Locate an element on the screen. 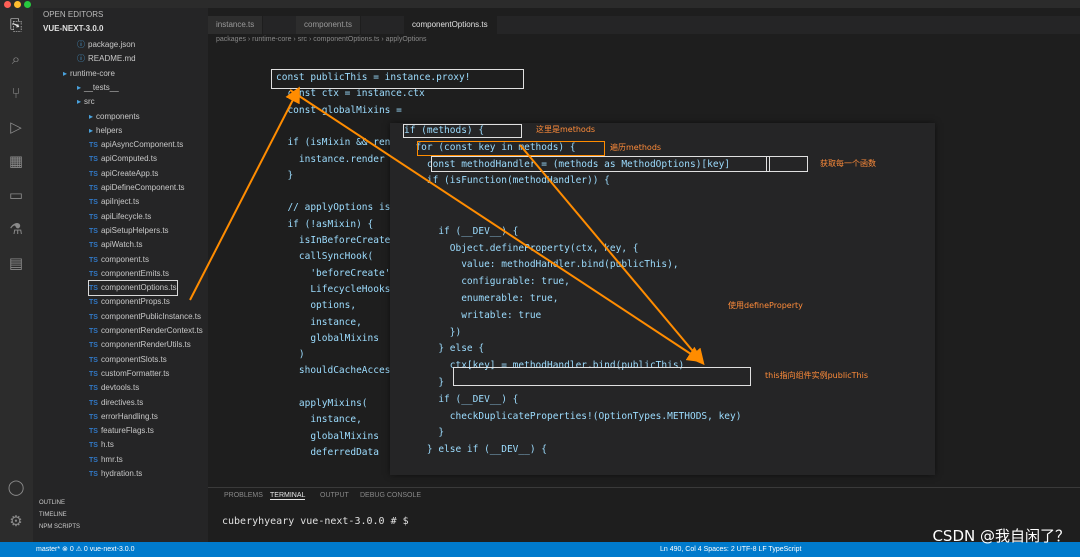 The image size is (1080, 557). panel-tab-problems: PROBLEMS is located at coordinates (243, 495).